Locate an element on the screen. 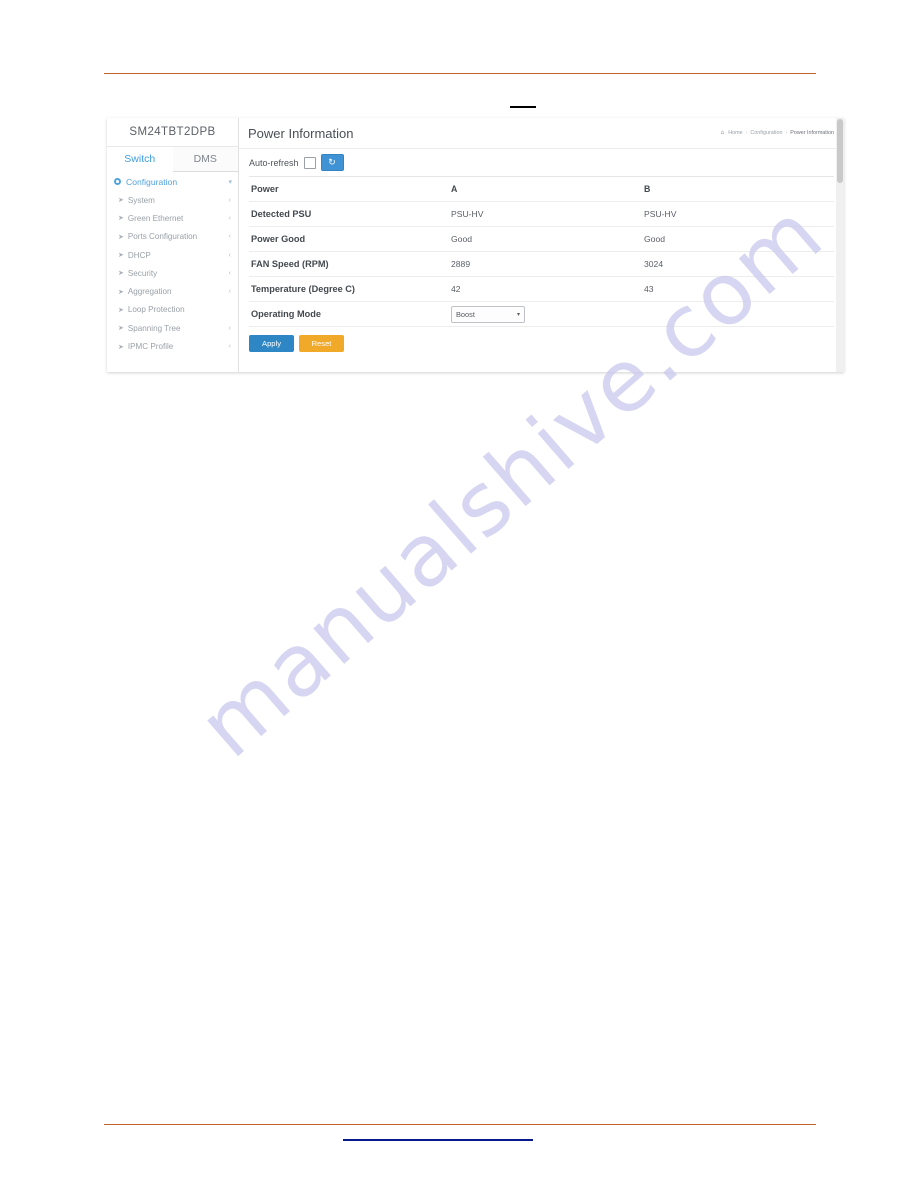 The height and width of the screenshot is (1188, 918). sidebar-tabs: Switch DMS is located at coordinates (172, 159).